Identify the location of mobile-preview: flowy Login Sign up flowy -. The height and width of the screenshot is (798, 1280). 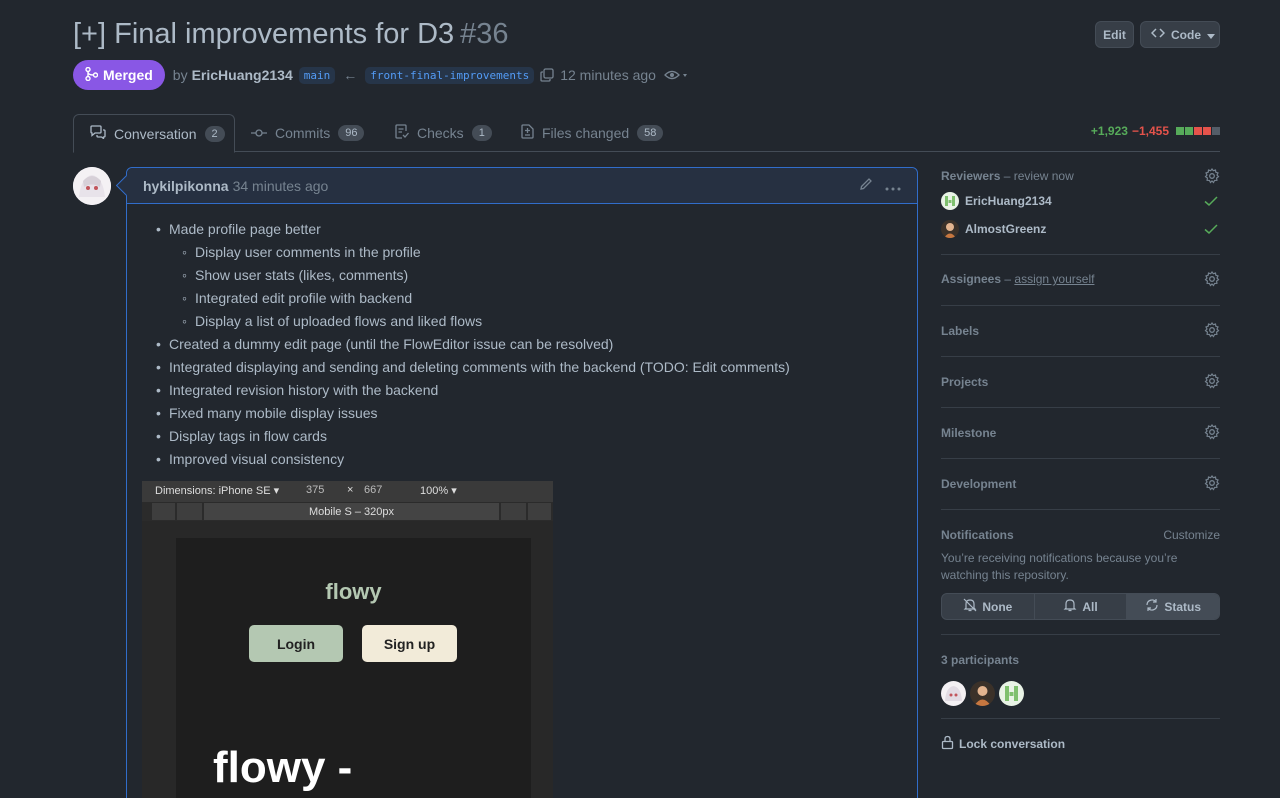
(353, 668).